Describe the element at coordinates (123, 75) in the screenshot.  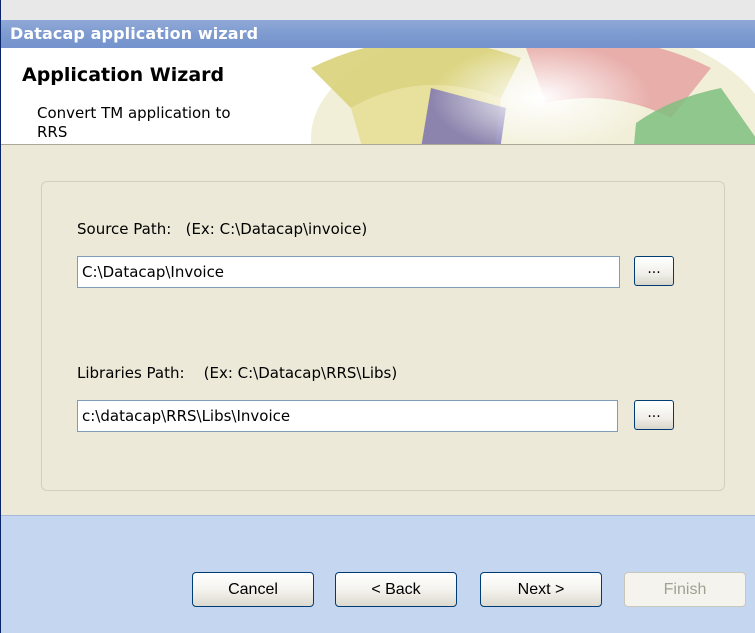
I see `header-title: Application Wizard` at that location.